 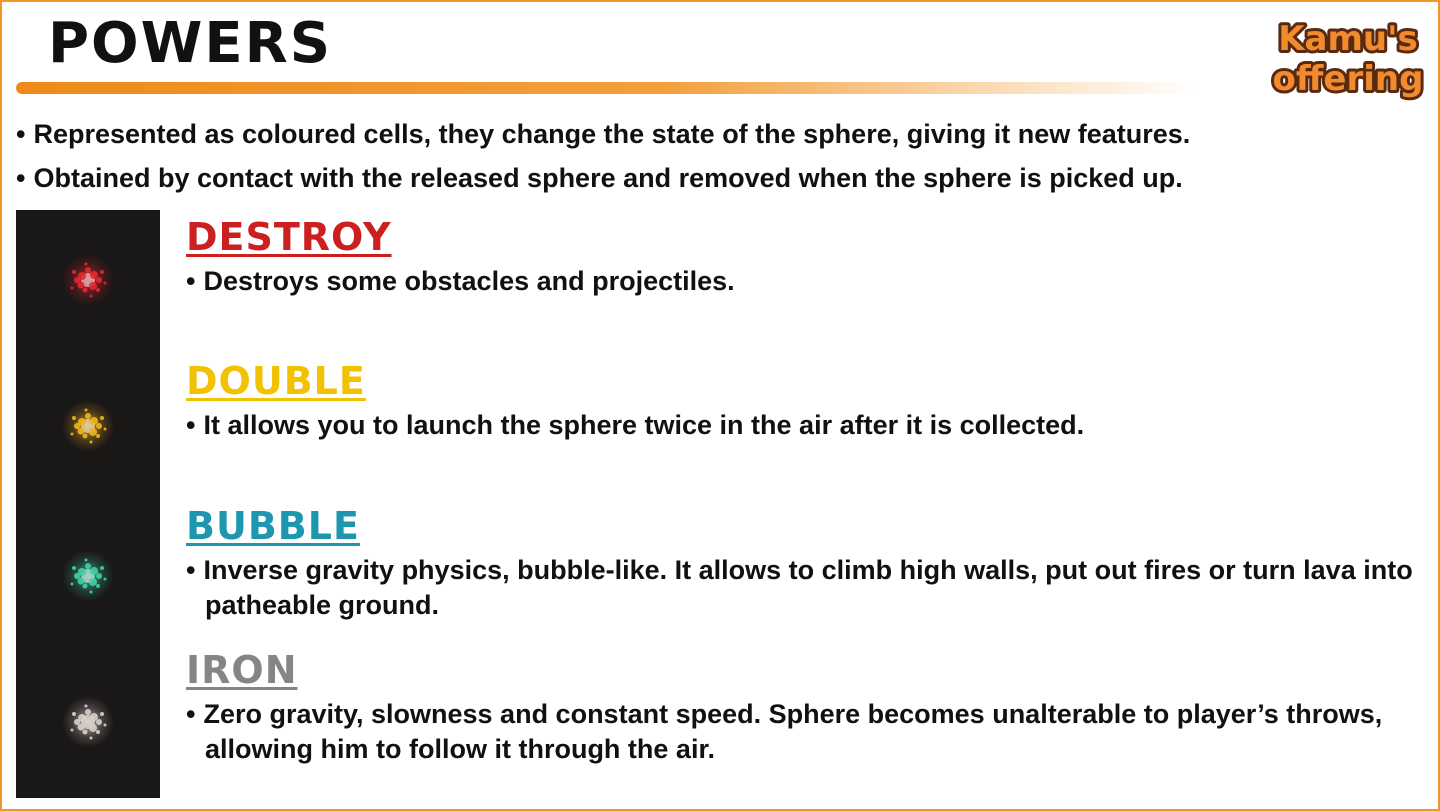 What do you see at coordinates (289, 237) in the screenshot?
I see `power-heading-destroy: DESTROY` at bounding box center [289, 237].